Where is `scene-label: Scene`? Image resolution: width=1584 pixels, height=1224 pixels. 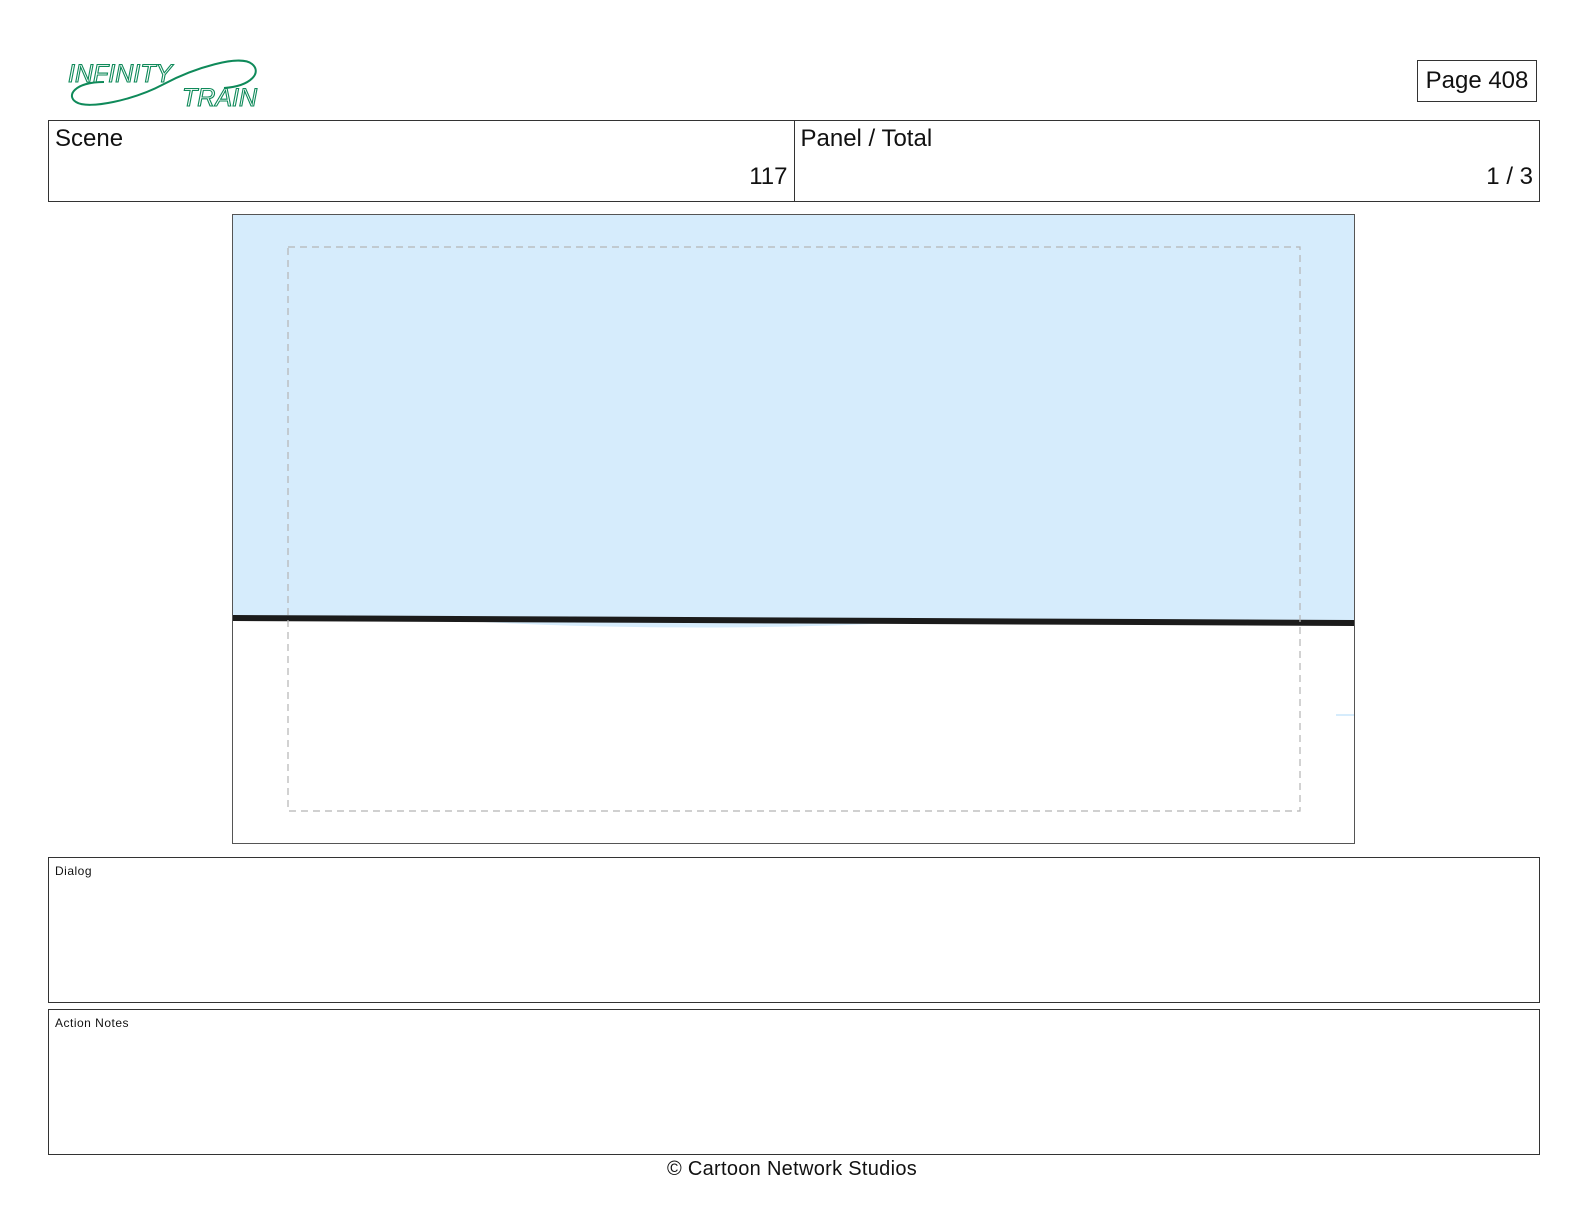 scene-label: Scene is located at coordinates (89, 138).